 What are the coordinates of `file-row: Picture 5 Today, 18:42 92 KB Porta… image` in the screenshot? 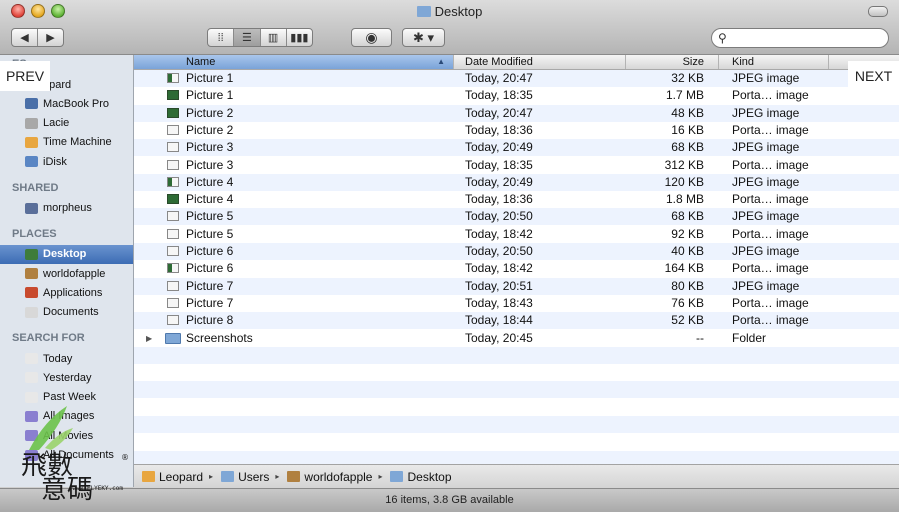 It's located at (516, 234).